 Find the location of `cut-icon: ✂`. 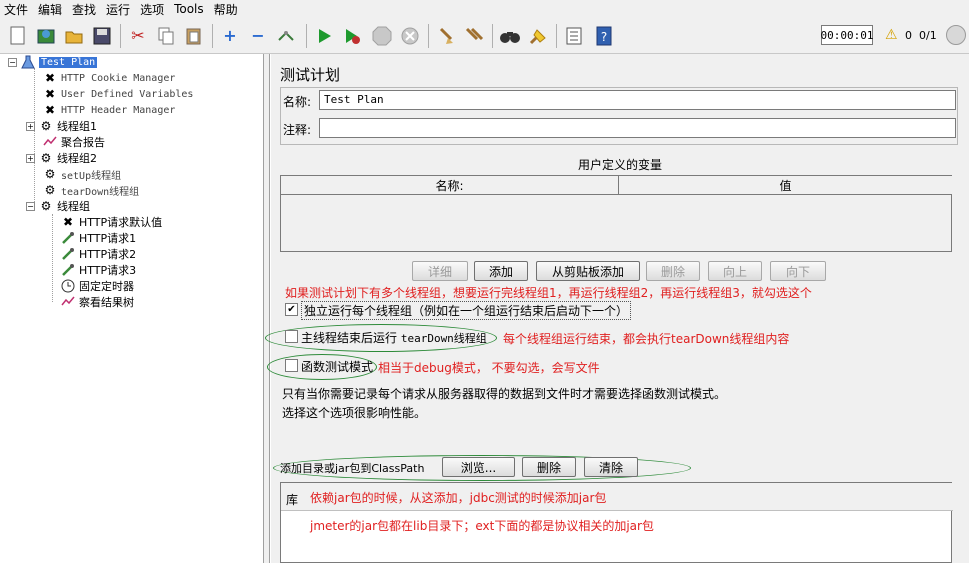

cut-icon: ✂ is located at coordinates (138, 36).